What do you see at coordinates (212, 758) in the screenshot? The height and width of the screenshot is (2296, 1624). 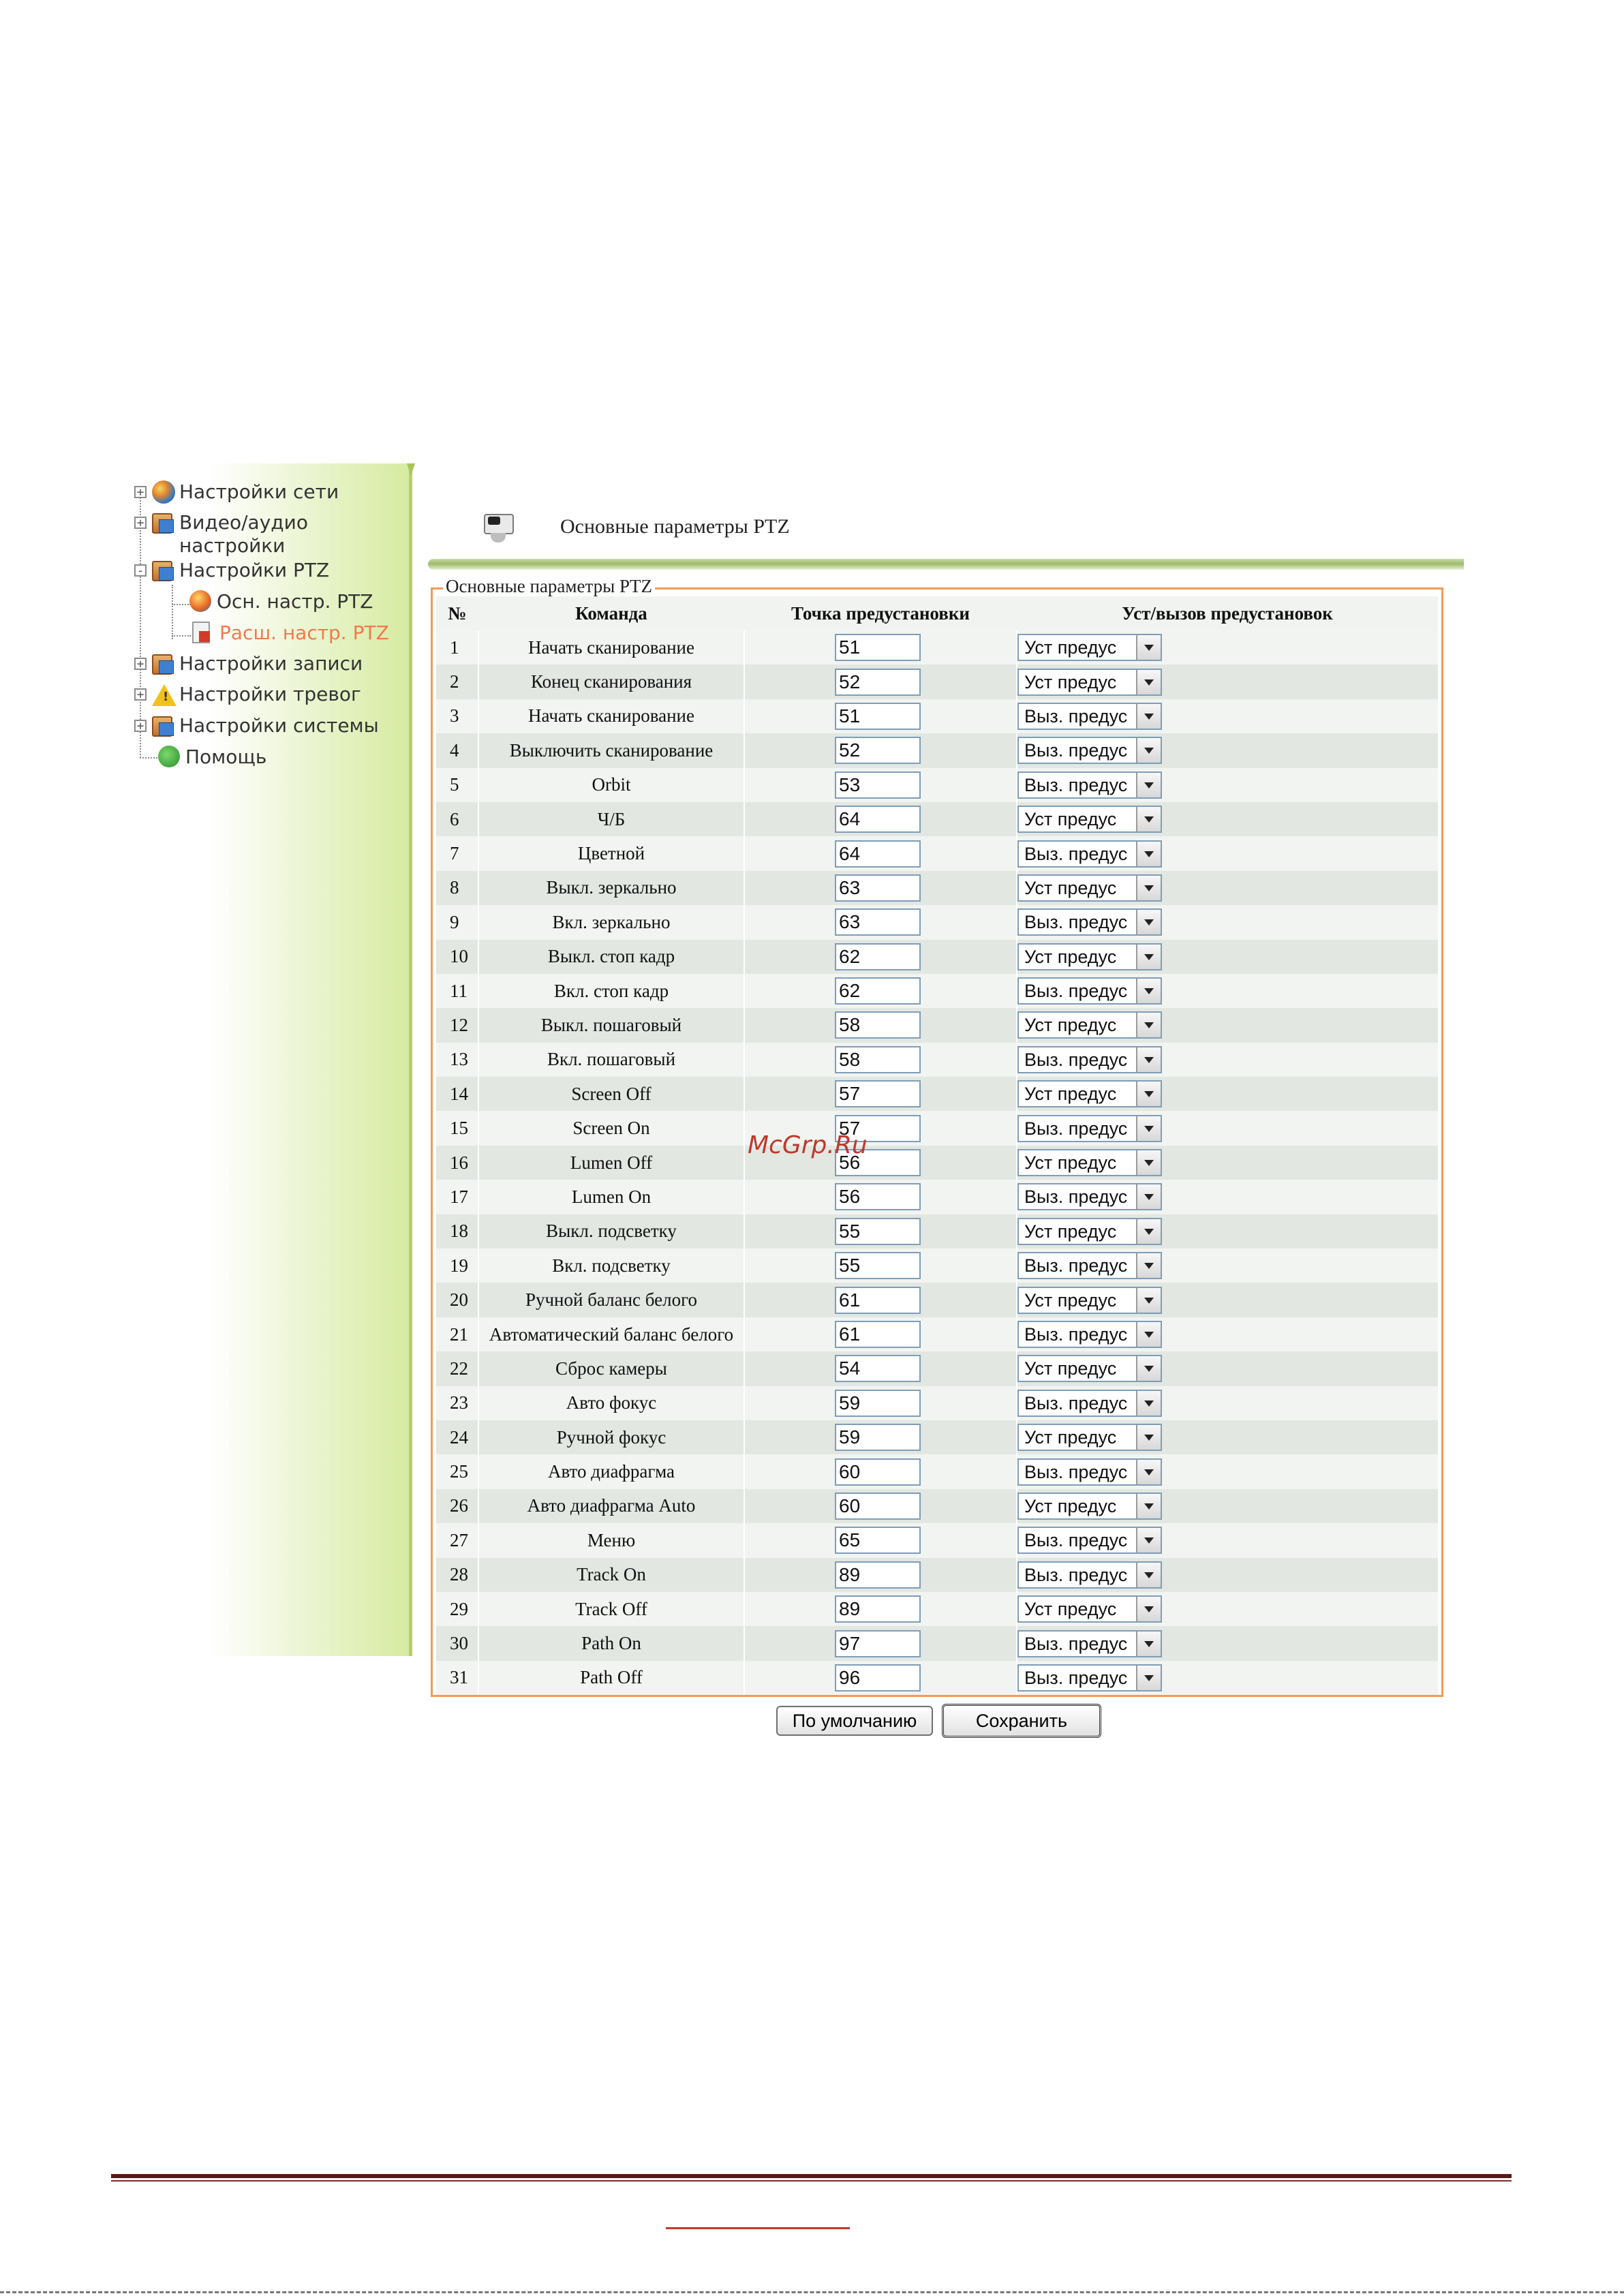 I see `sidebar-item-help: Помощь` at bounding box center [212, 758].